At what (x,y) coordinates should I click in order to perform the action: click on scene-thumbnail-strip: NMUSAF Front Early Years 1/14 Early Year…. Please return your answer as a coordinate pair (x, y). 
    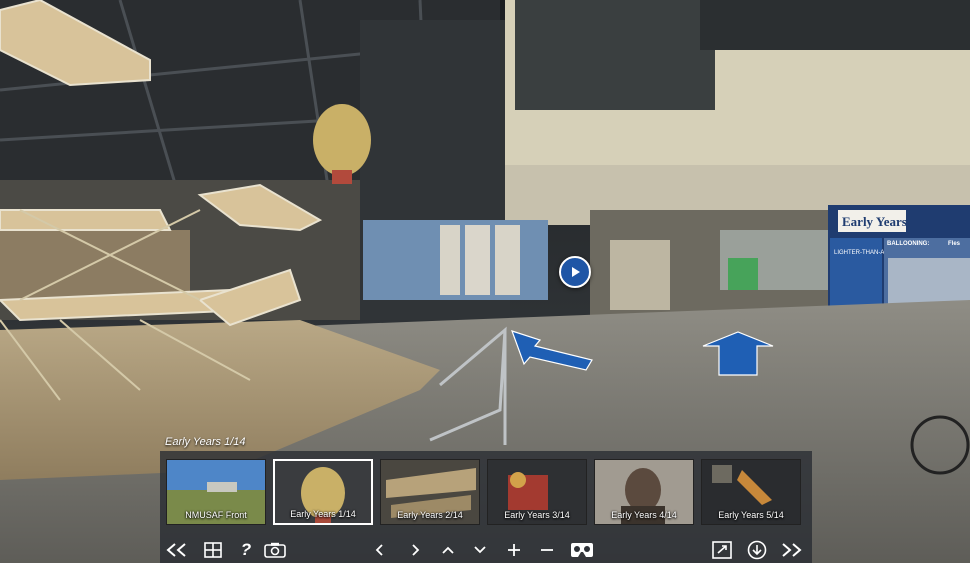
    Looking at the image, I should click on (483, 492).